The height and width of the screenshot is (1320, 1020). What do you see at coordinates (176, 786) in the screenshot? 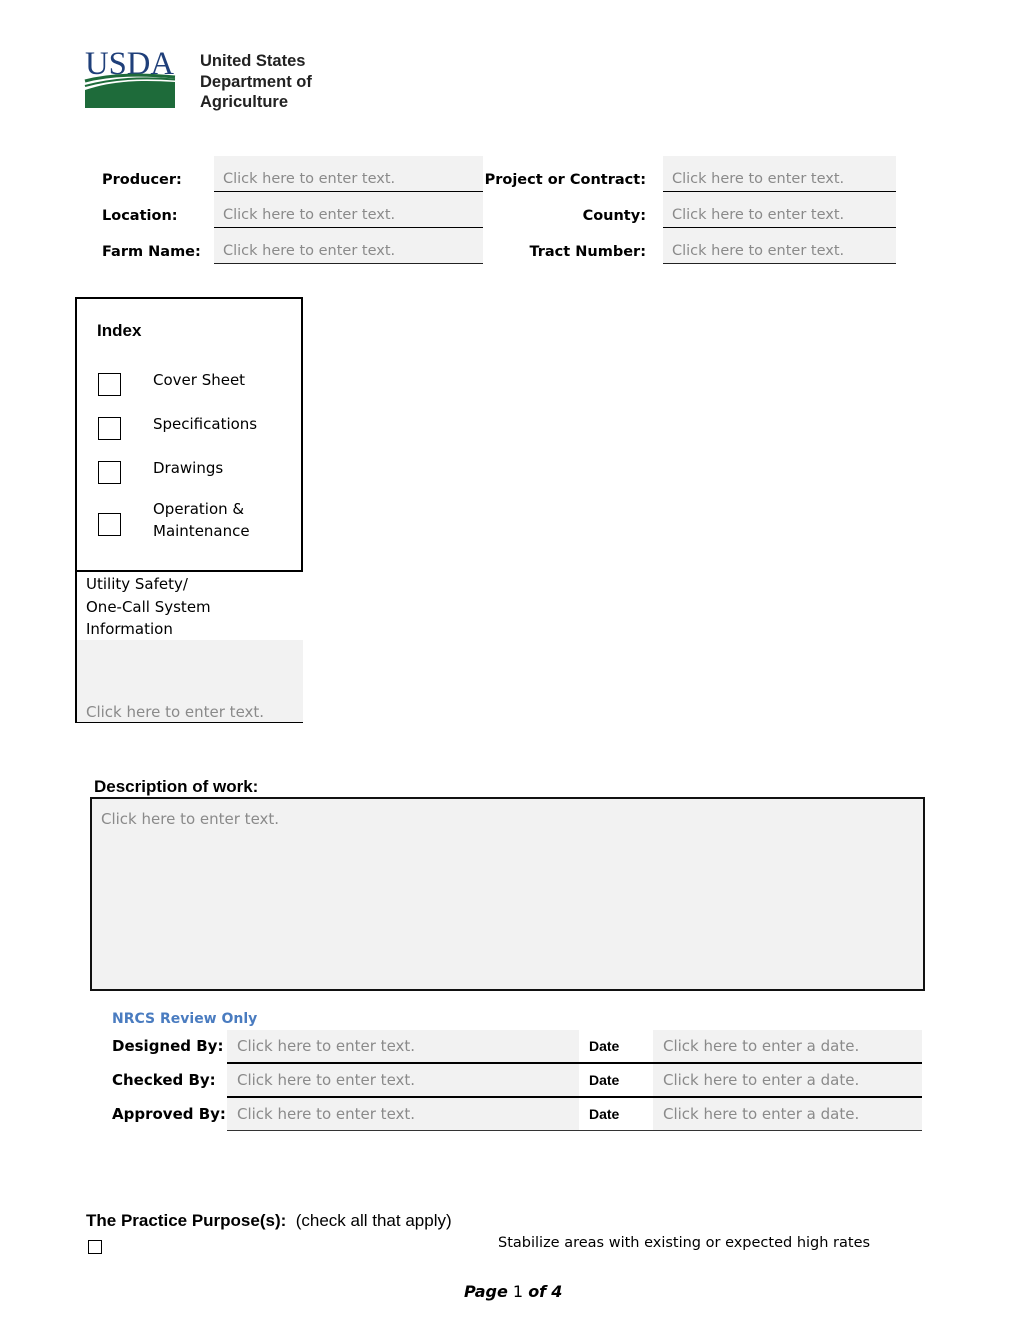
I see `description-title: Description of work:` at bounding box center [176, 786].